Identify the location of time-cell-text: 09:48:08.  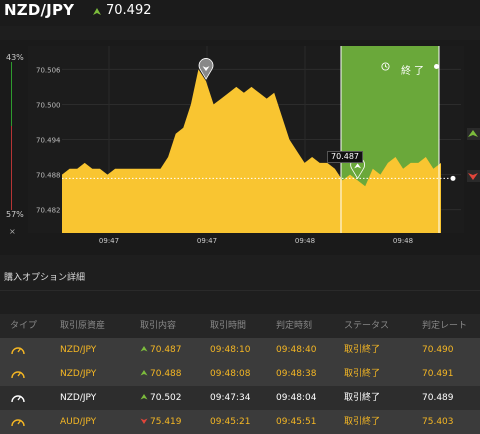
(230, 374).